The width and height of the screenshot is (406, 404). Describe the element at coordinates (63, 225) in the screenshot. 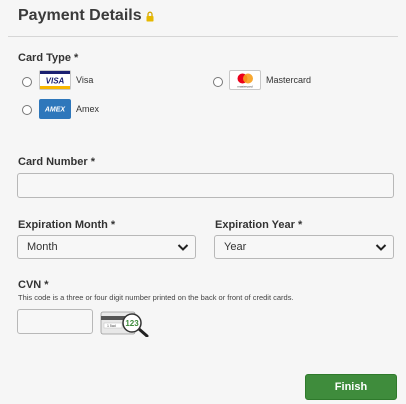

I see `expiration-month-label-text: Expiration Month` at that location.